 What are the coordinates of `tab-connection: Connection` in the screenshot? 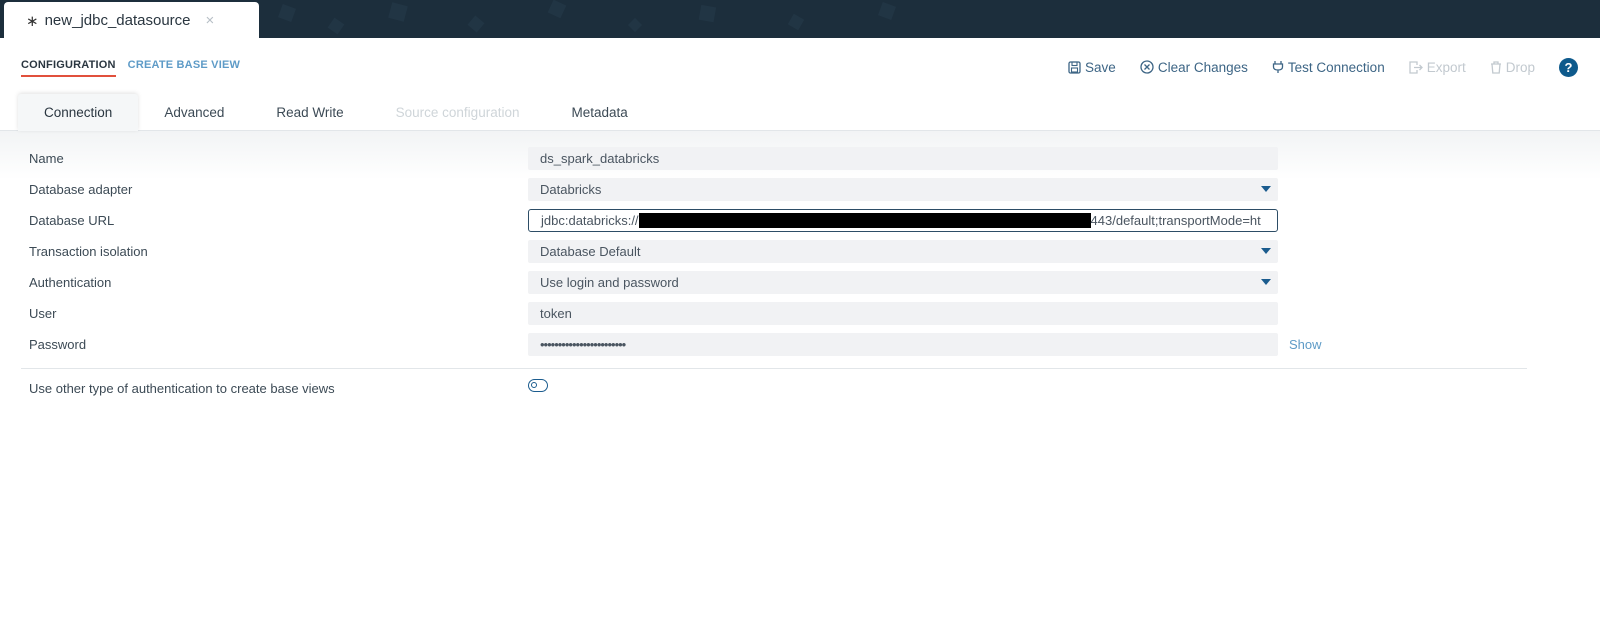 It's located at (78, 112).